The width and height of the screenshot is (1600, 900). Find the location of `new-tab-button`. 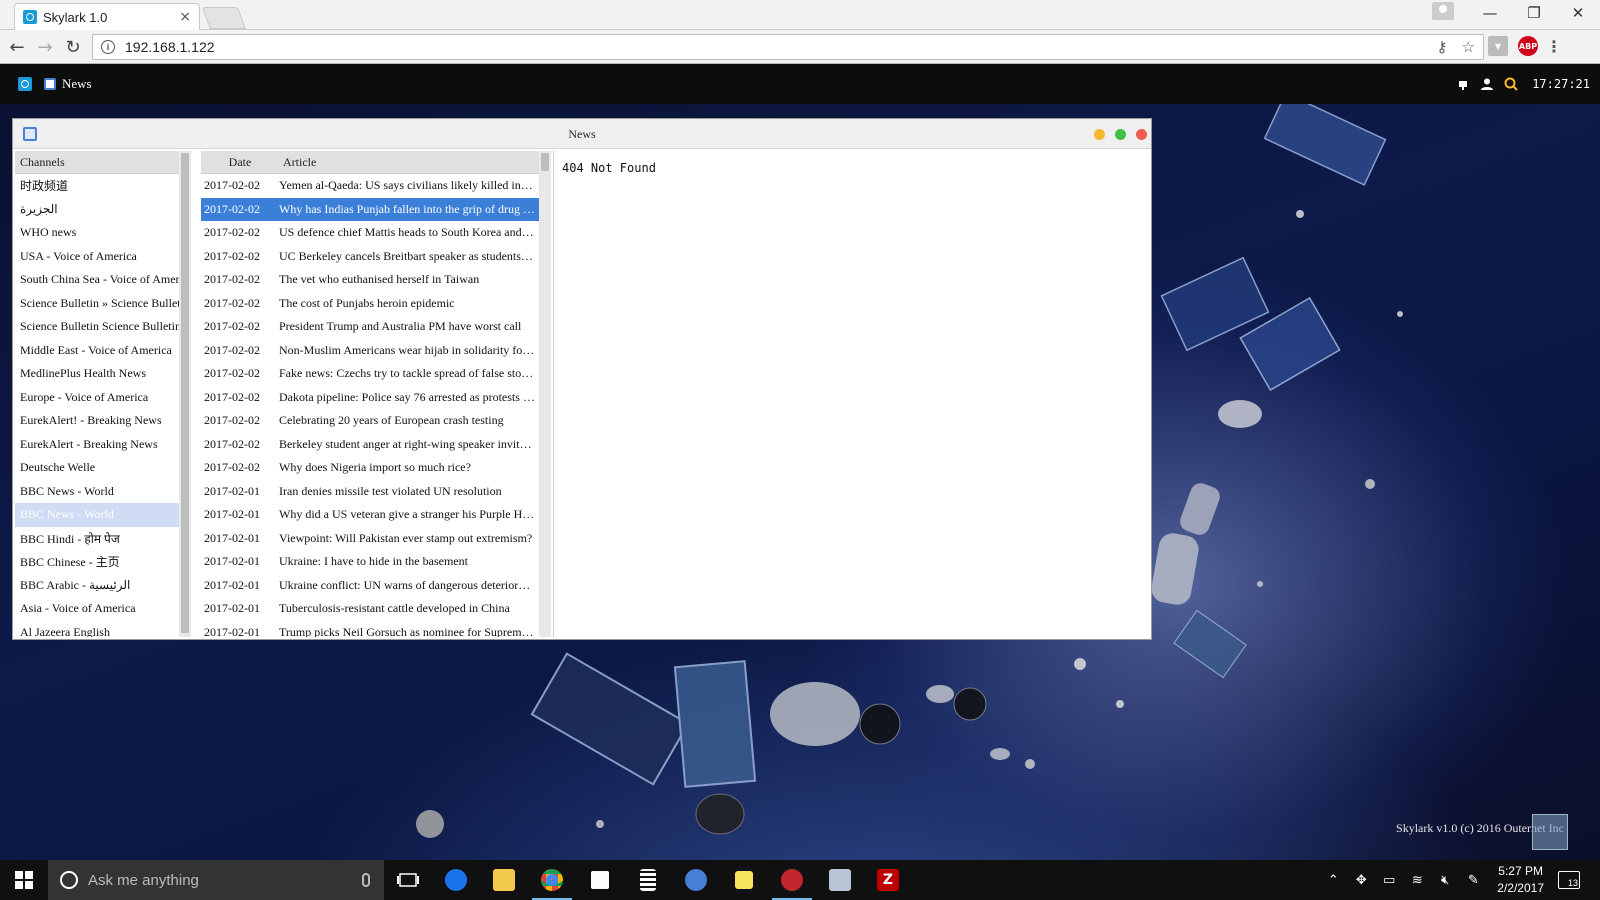

new-tab-button is located at coordinates (224, 18).